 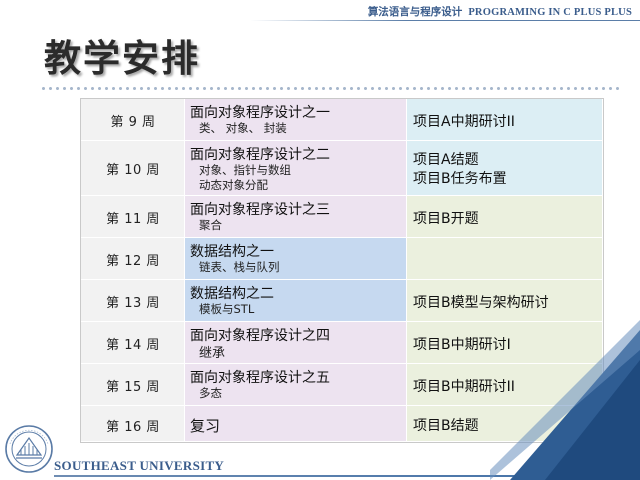 What do you see at coordinates (232, 294) in the screenshot?
I see `topic-title: 数据结构之二` at bounding box center [232, 294].